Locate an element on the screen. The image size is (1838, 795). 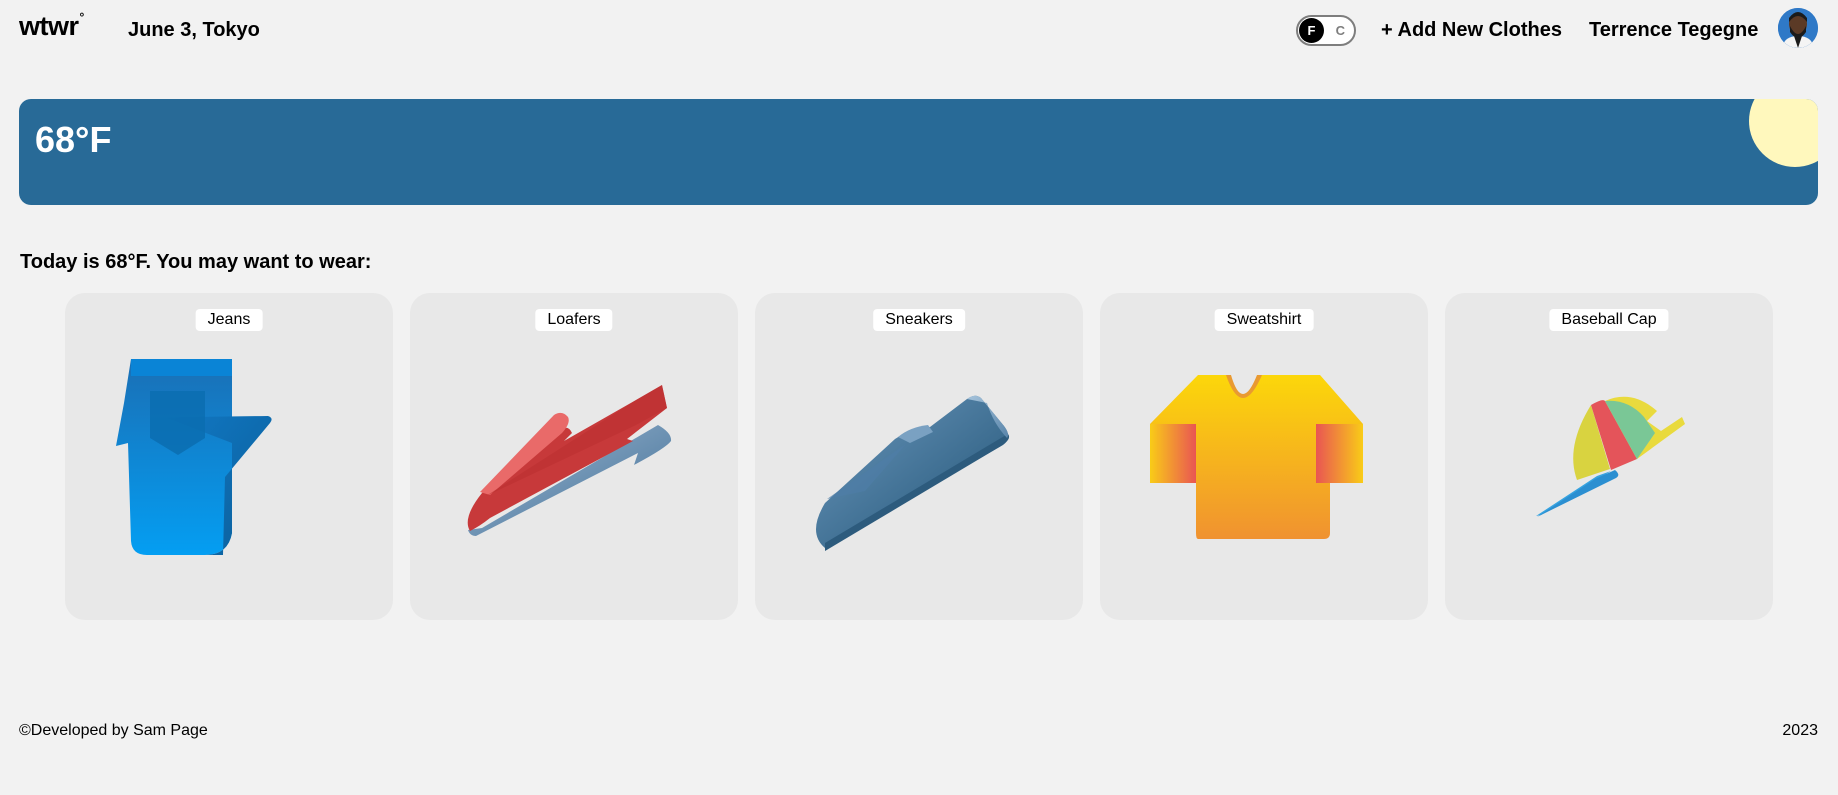
clothing-card-sneakers: Sneakers is located at coordinates (919, 456).